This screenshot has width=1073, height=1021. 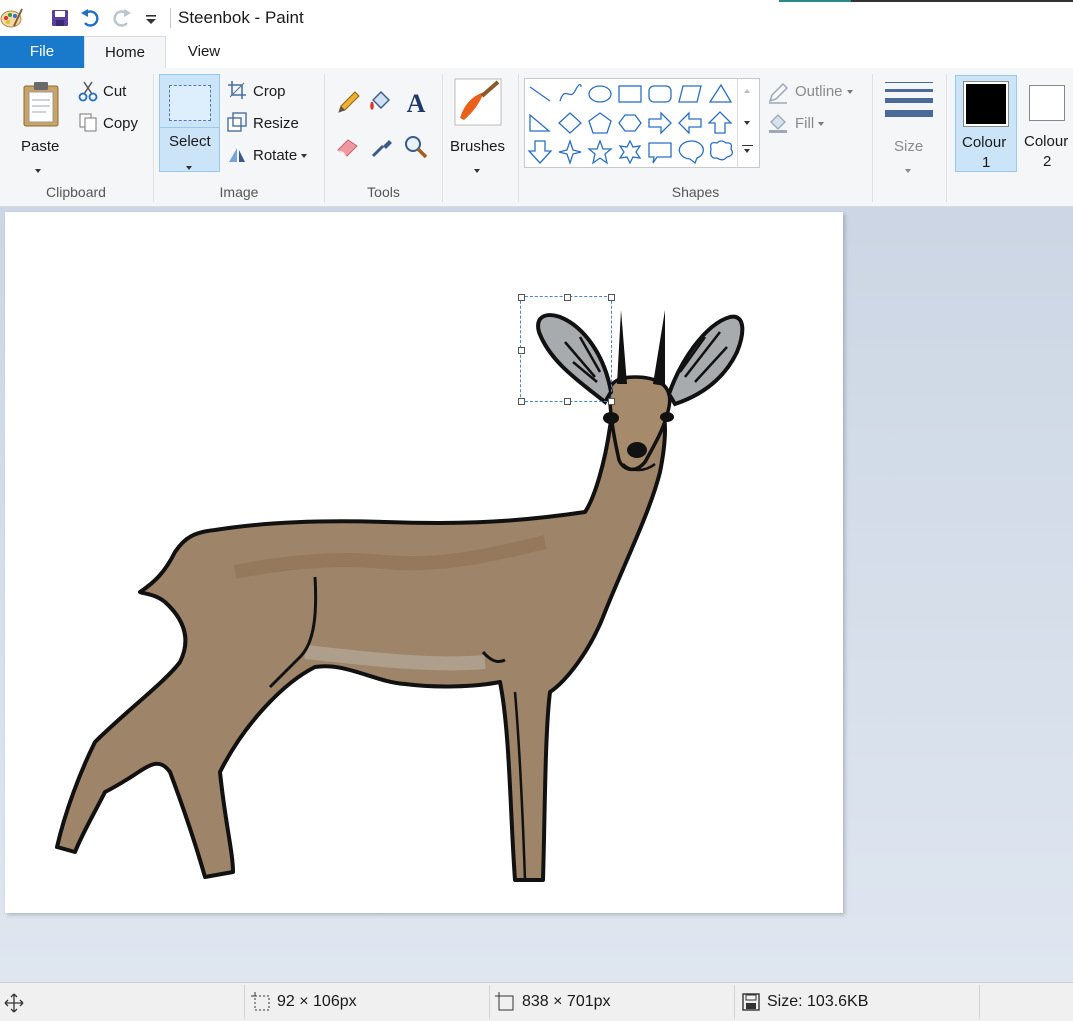 What do you see at coordinates (660, 123) in the screenshot?
I see `arrow-right-shape-icon` at bounding box center [660, 123].